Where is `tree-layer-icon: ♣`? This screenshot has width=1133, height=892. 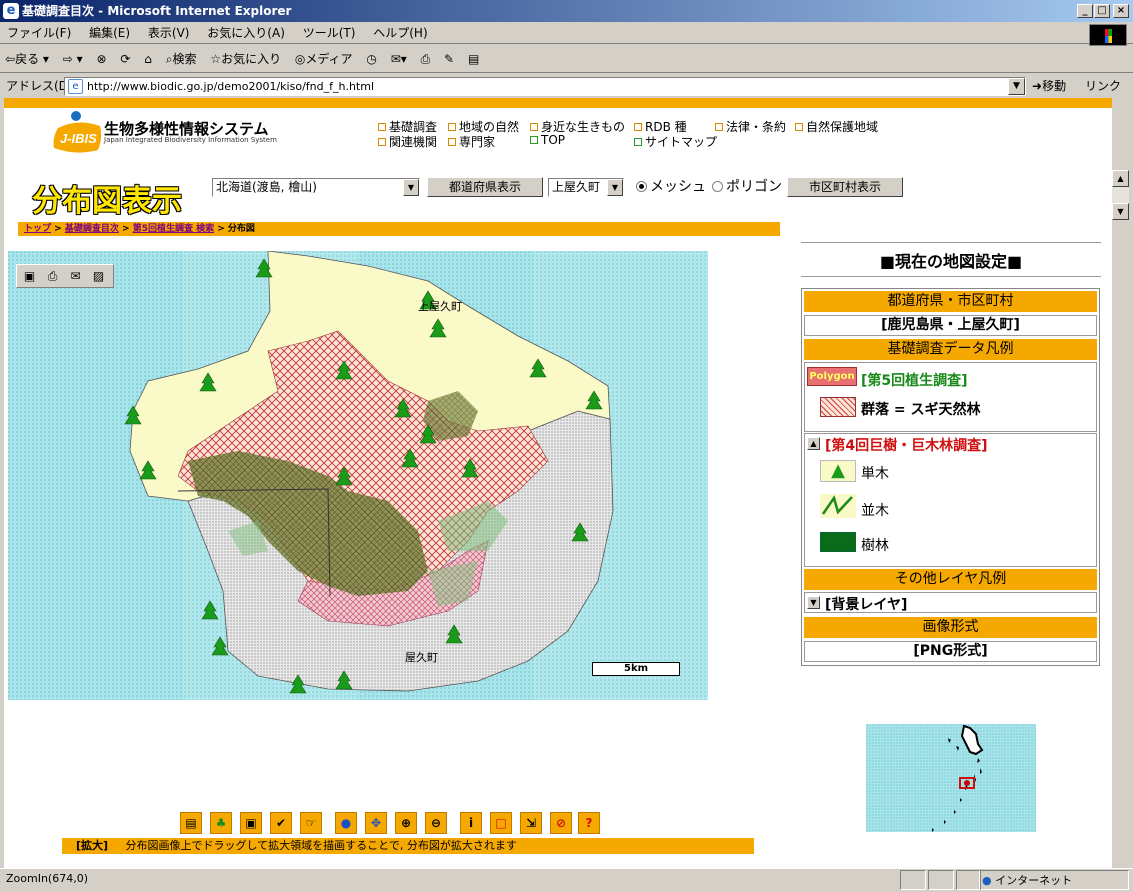
tree-layer-icon: ♣ is located at coordinates (221, 823).